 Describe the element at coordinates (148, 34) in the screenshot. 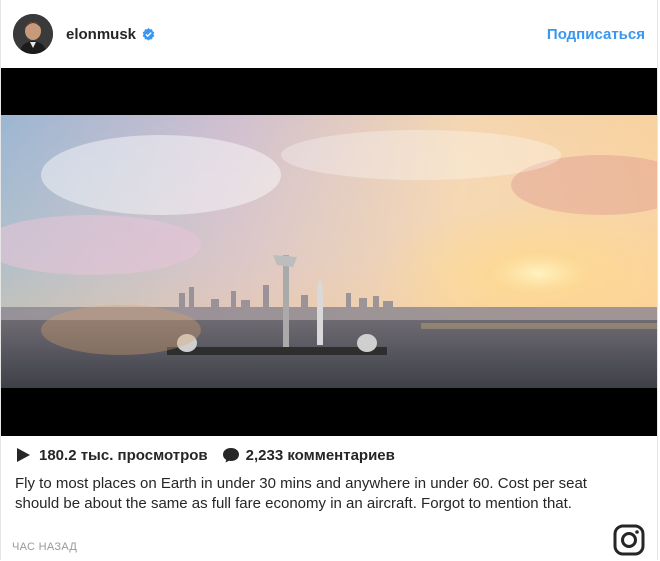

I see `verified-badge-icon` at that location.